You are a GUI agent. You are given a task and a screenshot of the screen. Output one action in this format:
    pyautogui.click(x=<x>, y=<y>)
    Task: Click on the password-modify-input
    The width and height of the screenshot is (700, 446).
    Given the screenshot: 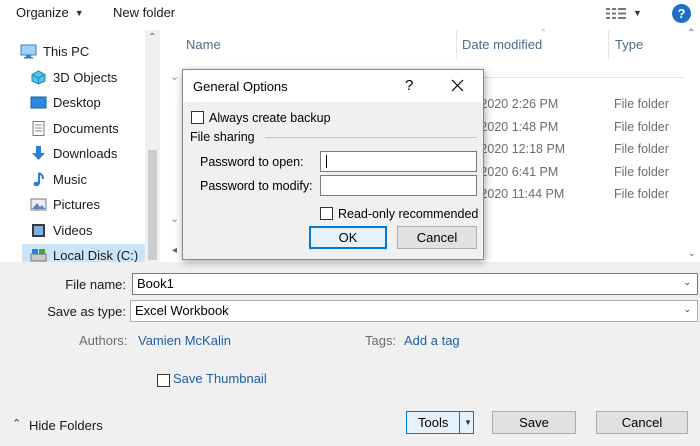 What is the action you would take?
    pyautogui.click(x=398, y=185)
    